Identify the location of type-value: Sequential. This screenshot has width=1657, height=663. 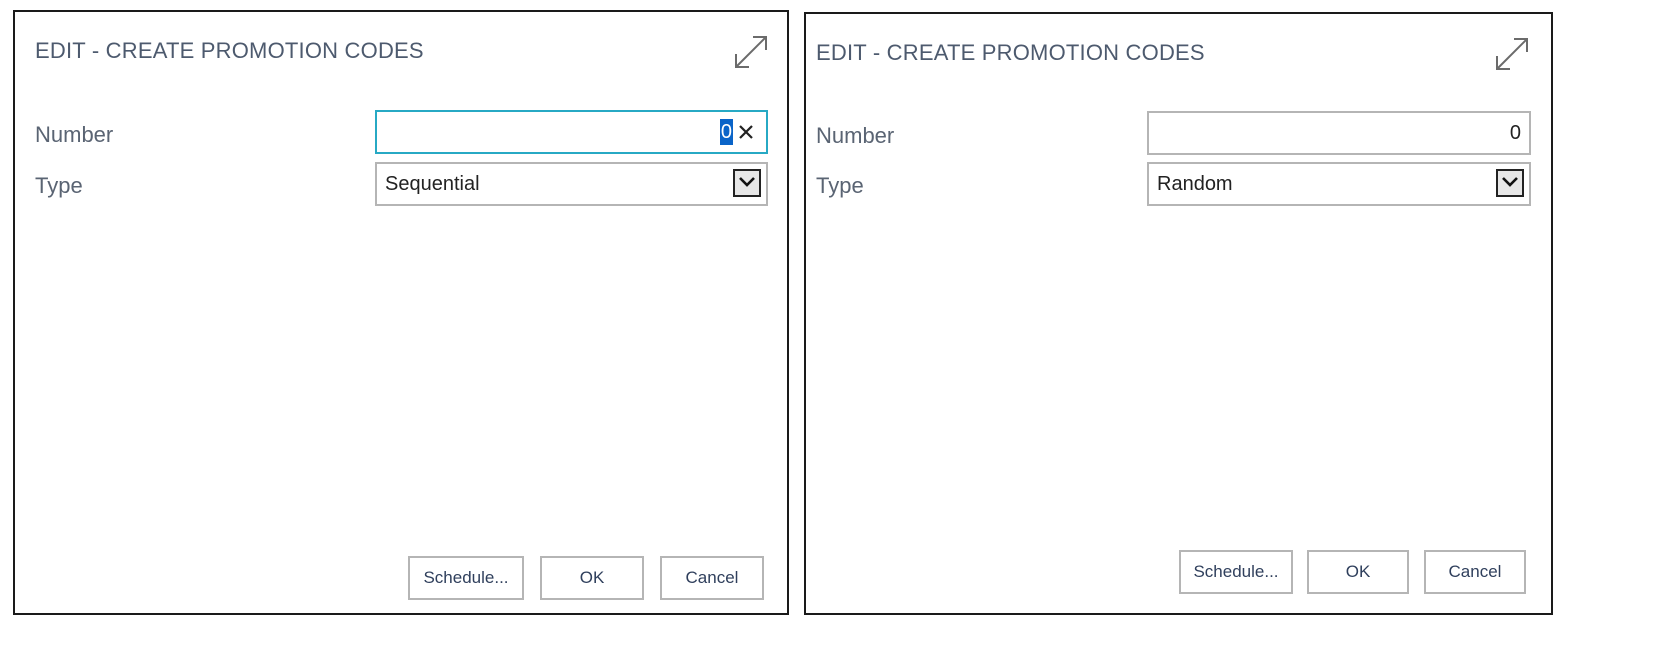
(432, 184).